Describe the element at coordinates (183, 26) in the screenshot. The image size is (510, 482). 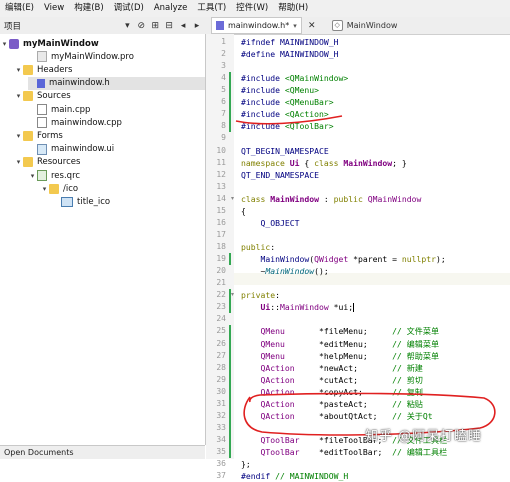
I see `back-arrow-icon: ◂` at that location.